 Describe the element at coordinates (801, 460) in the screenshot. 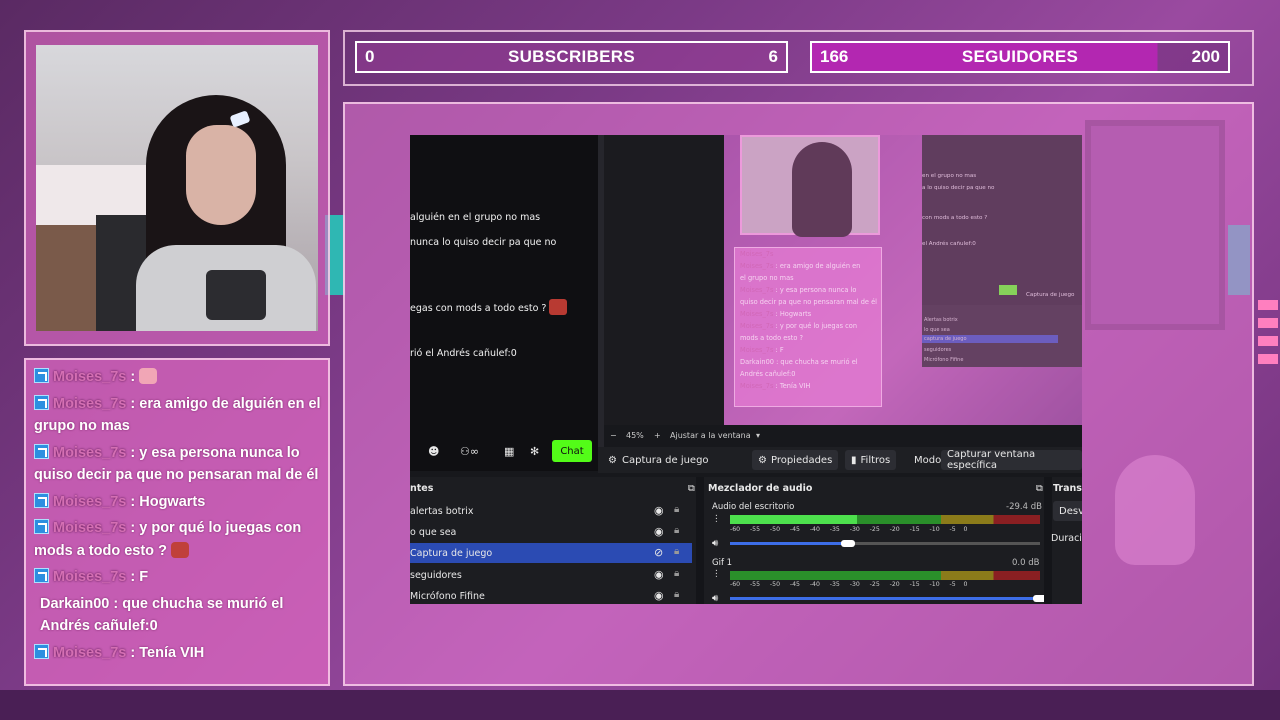

I see `properties-label: Propiedades` at that location.